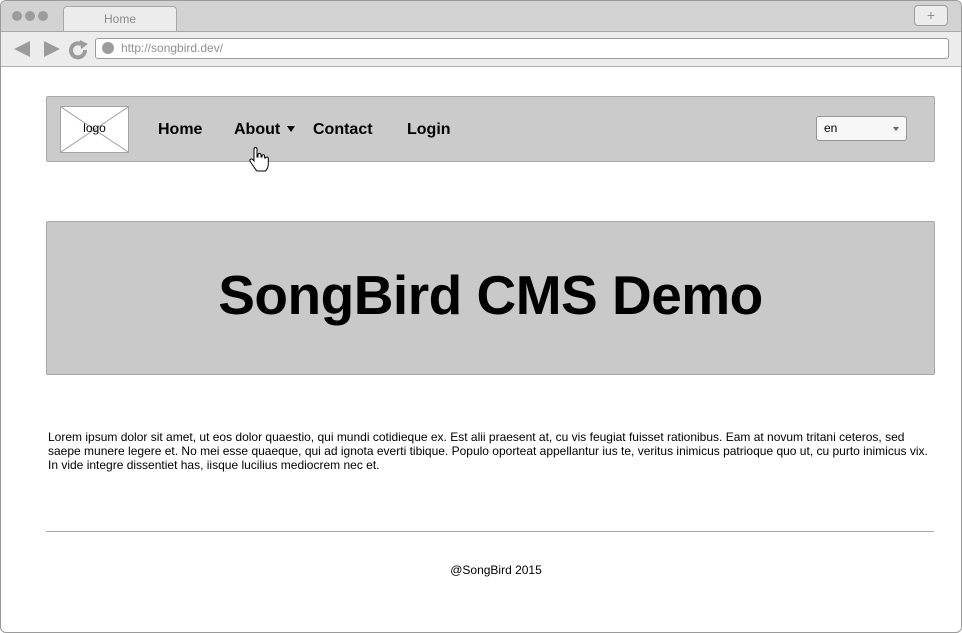  What do you see at coordinates (79, 50) in the screenshot?
I see `reload-icon` at bounding box center [79, 50].